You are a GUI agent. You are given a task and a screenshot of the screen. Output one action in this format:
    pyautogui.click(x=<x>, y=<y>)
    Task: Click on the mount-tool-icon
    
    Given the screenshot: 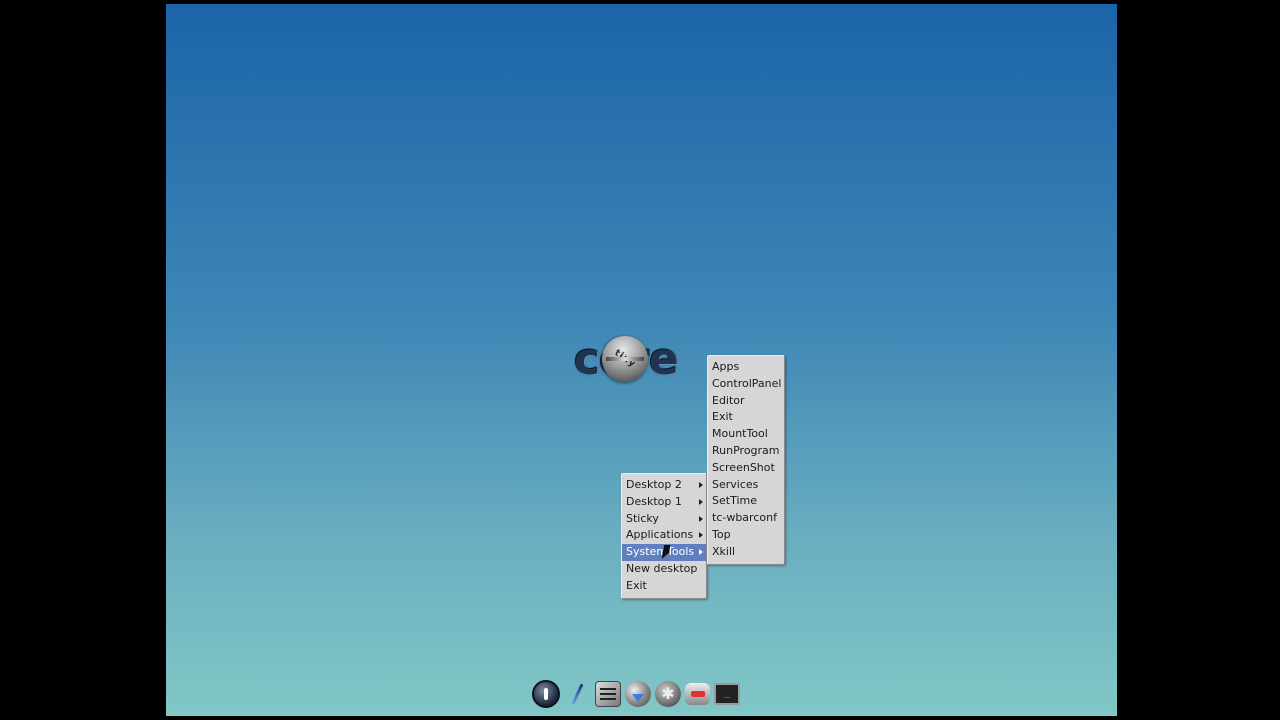 What is the action you would take?
    pyautogui.click(x=638, y=694)
    